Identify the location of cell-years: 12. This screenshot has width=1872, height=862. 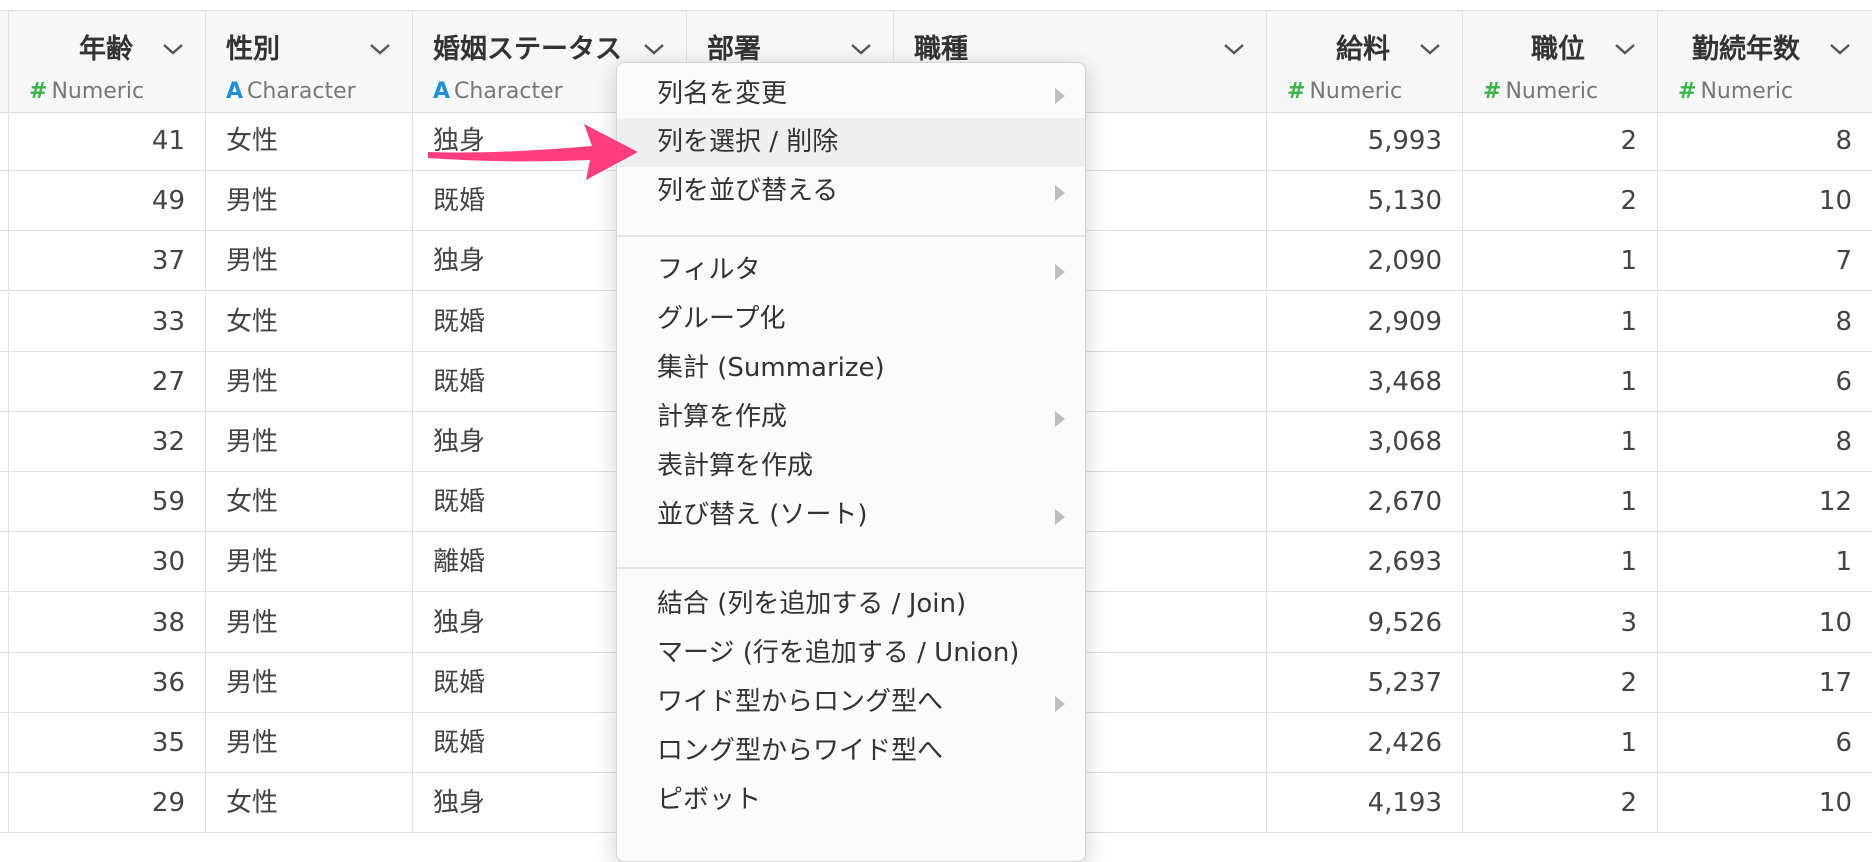
(1764, 502).